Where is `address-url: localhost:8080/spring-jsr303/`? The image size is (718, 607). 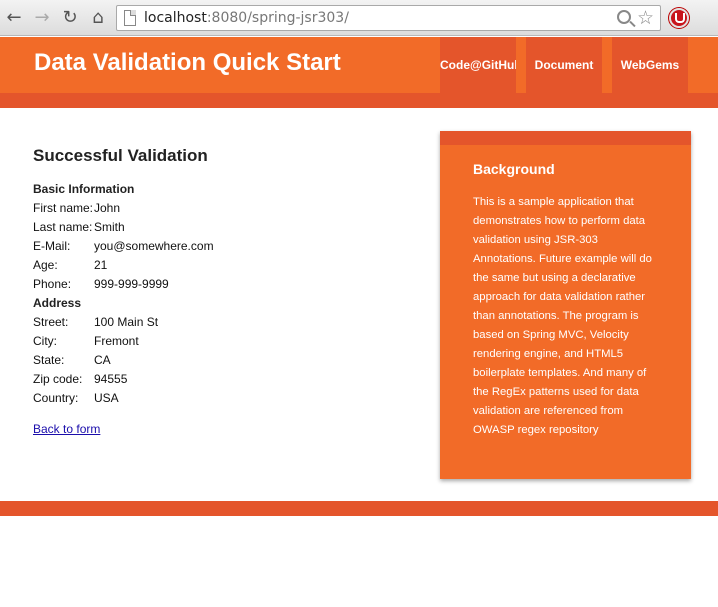
address-url: localhost:8080/spring-jsr303/ is located at coordinates (246, 18).